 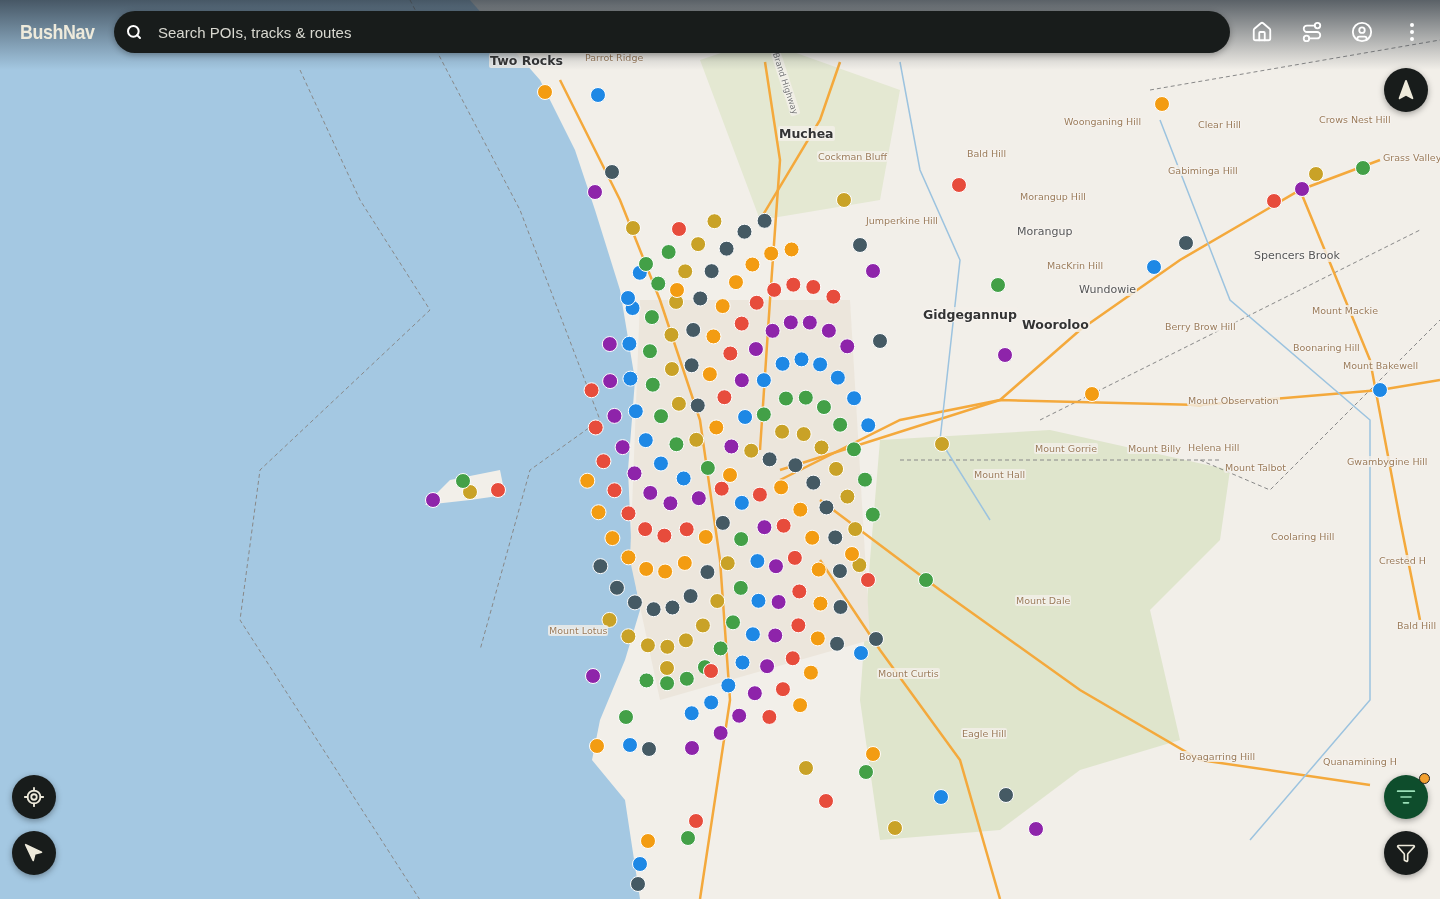 I want to click on map-place-label: Mount Observation, so click(x=1233, y=400).